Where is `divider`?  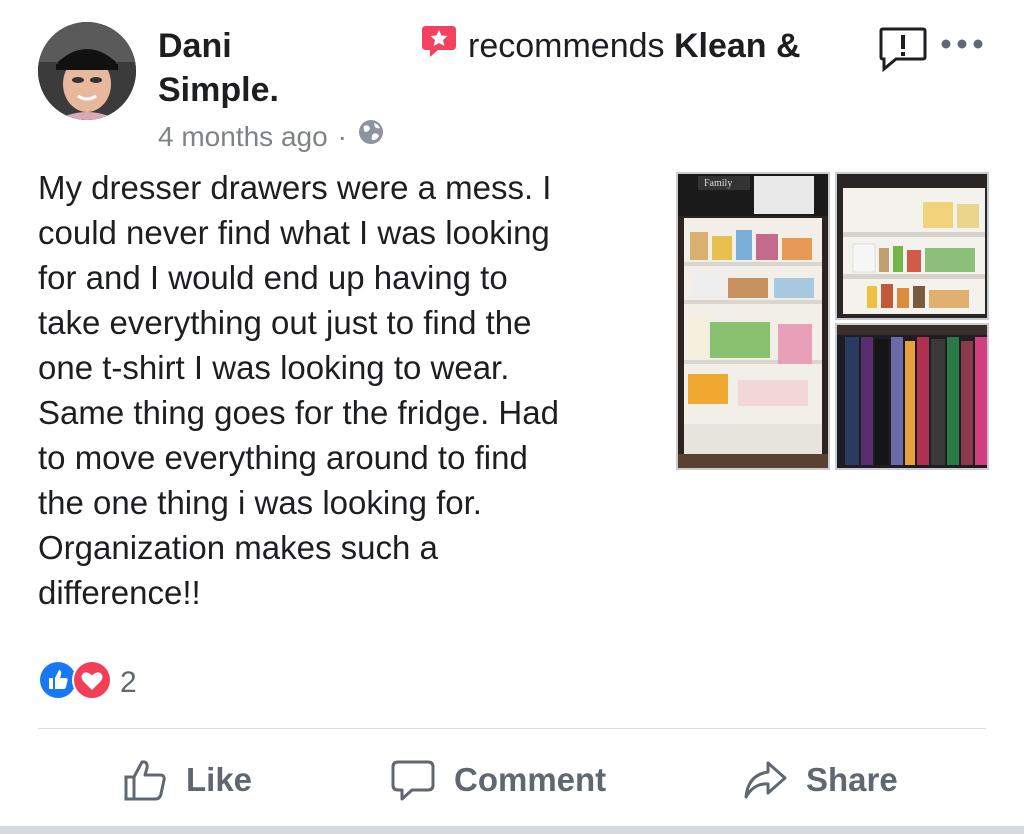
divider is located at coordinates (512, 728).